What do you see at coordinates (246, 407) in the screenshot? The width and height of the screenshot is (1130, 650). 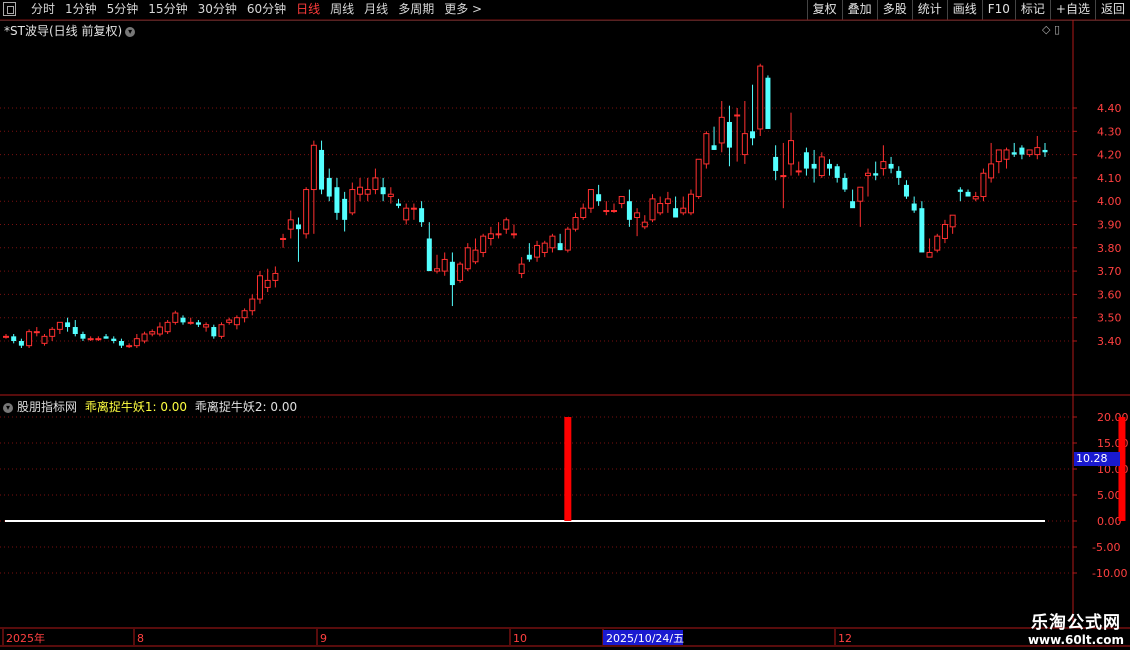 I see `indicator-line2-value: 乖离捉牛妖2: 0.00` at bounding box center [246, 407].